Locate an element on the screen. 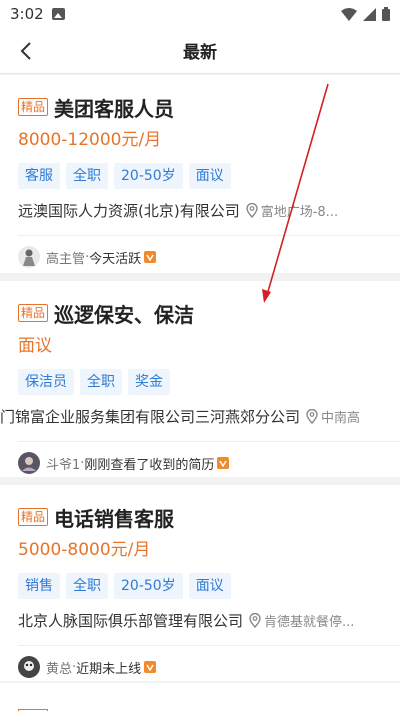  job-tag: 保洁员 is located at coordinates (46, 382).